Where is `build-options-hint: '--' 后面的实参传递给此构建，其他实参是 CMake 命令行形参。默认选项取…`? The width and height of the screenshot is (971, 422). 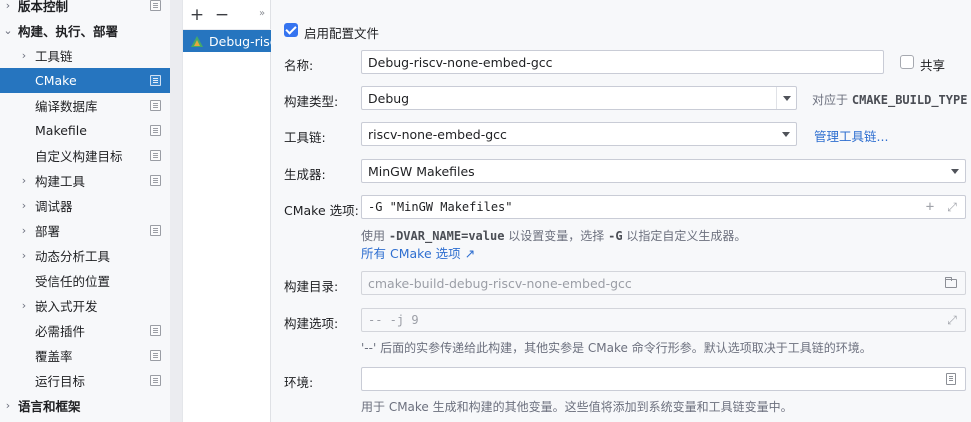
build-options-hint: '--' 后面的实参传递给此构建，其他实参是 CMake 命令行形参。默认选项取… is located at coordinates (616, 348).